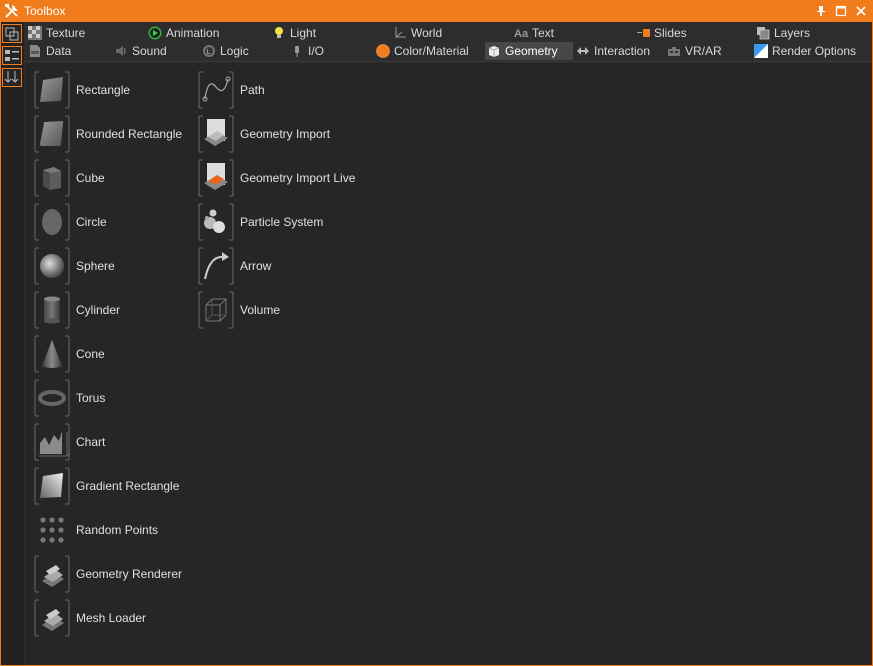 This screenshot has width=873, height=666. I want to click on gradient-rectangle-icon, so click(52, 486).